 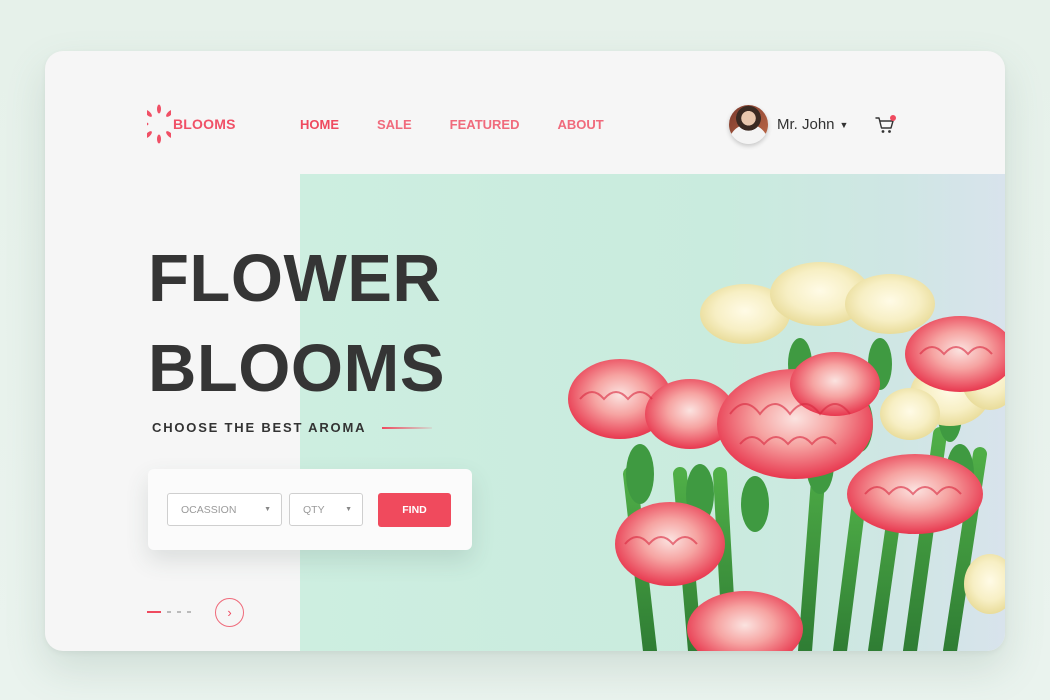 I want to click on next-slide-button: ›, so click(x=229, y=612).